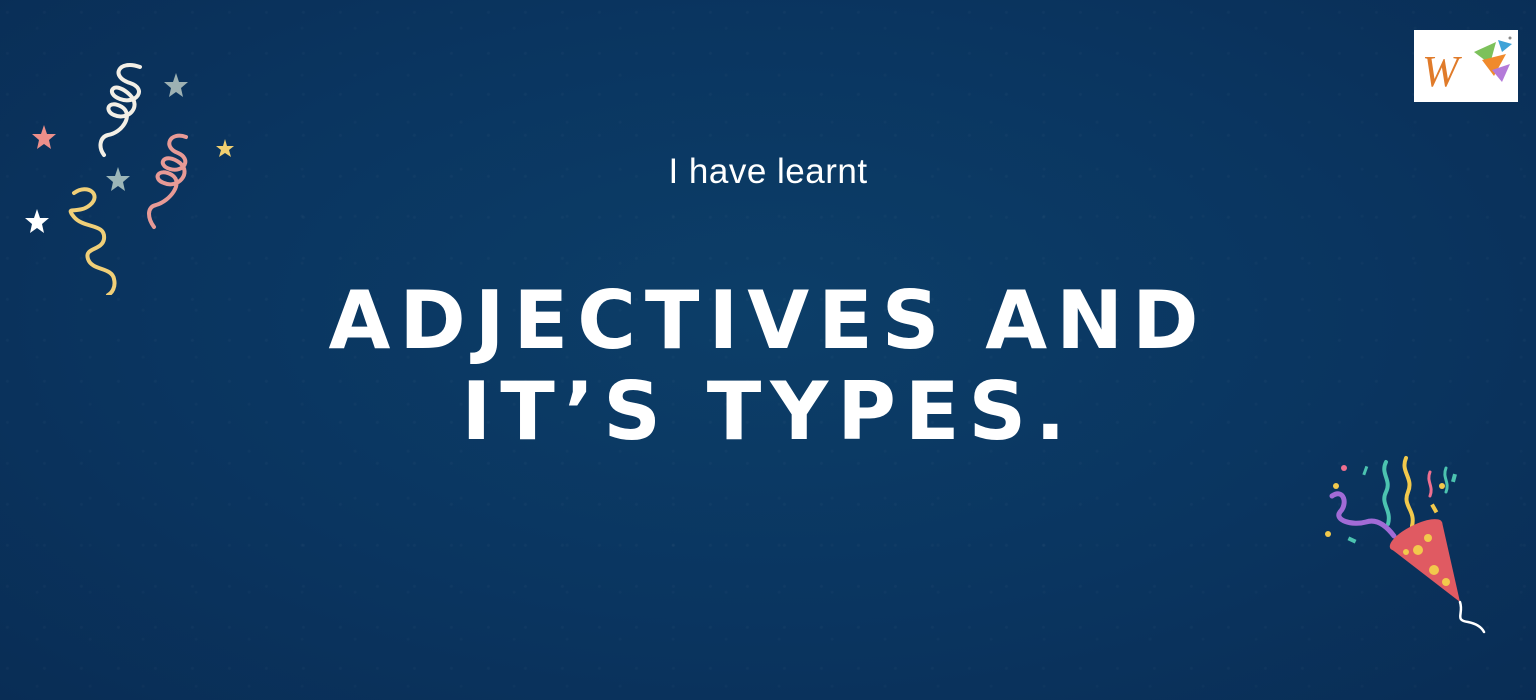 The height and width of the screenshot is (700, 1536). I want to click on subtitle: I have learnt, so click(768, 171).